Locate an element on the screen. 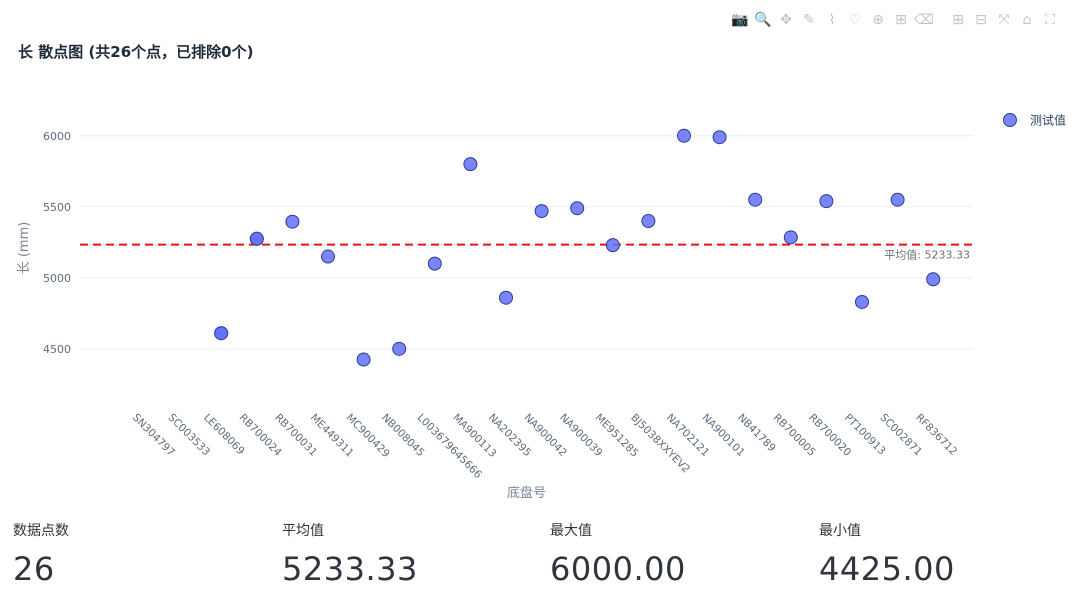 The image size is (1080, 596). metric-mean-value: 5233.33 is located at coordinates (350, 569).